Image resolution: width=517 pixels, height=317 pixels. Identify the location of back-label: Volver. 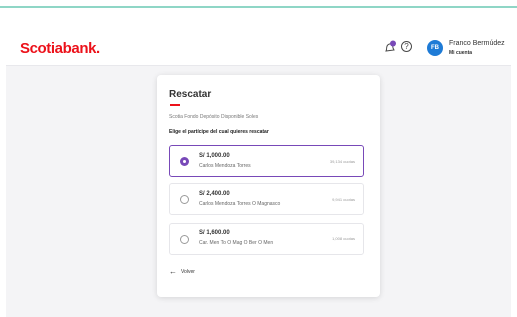
(188, 272).